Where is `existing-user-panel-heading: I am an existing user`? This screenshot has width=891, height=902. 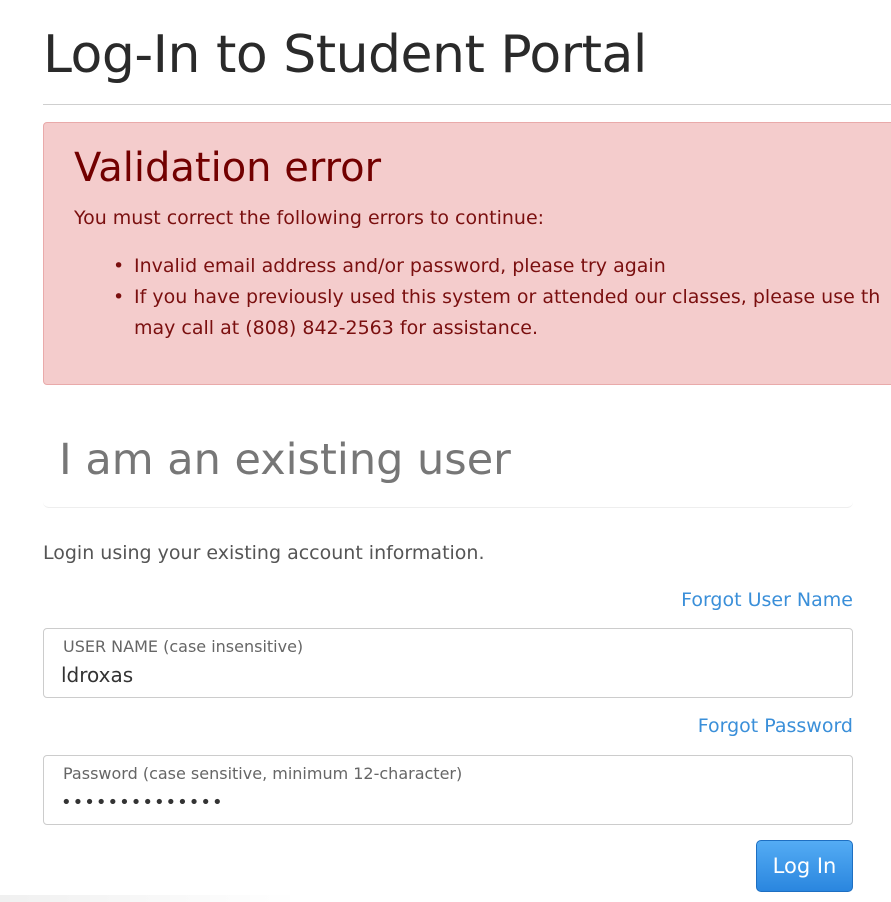
existing-user-panel-heading: I am an existing user is located at coordinates (448, 465).